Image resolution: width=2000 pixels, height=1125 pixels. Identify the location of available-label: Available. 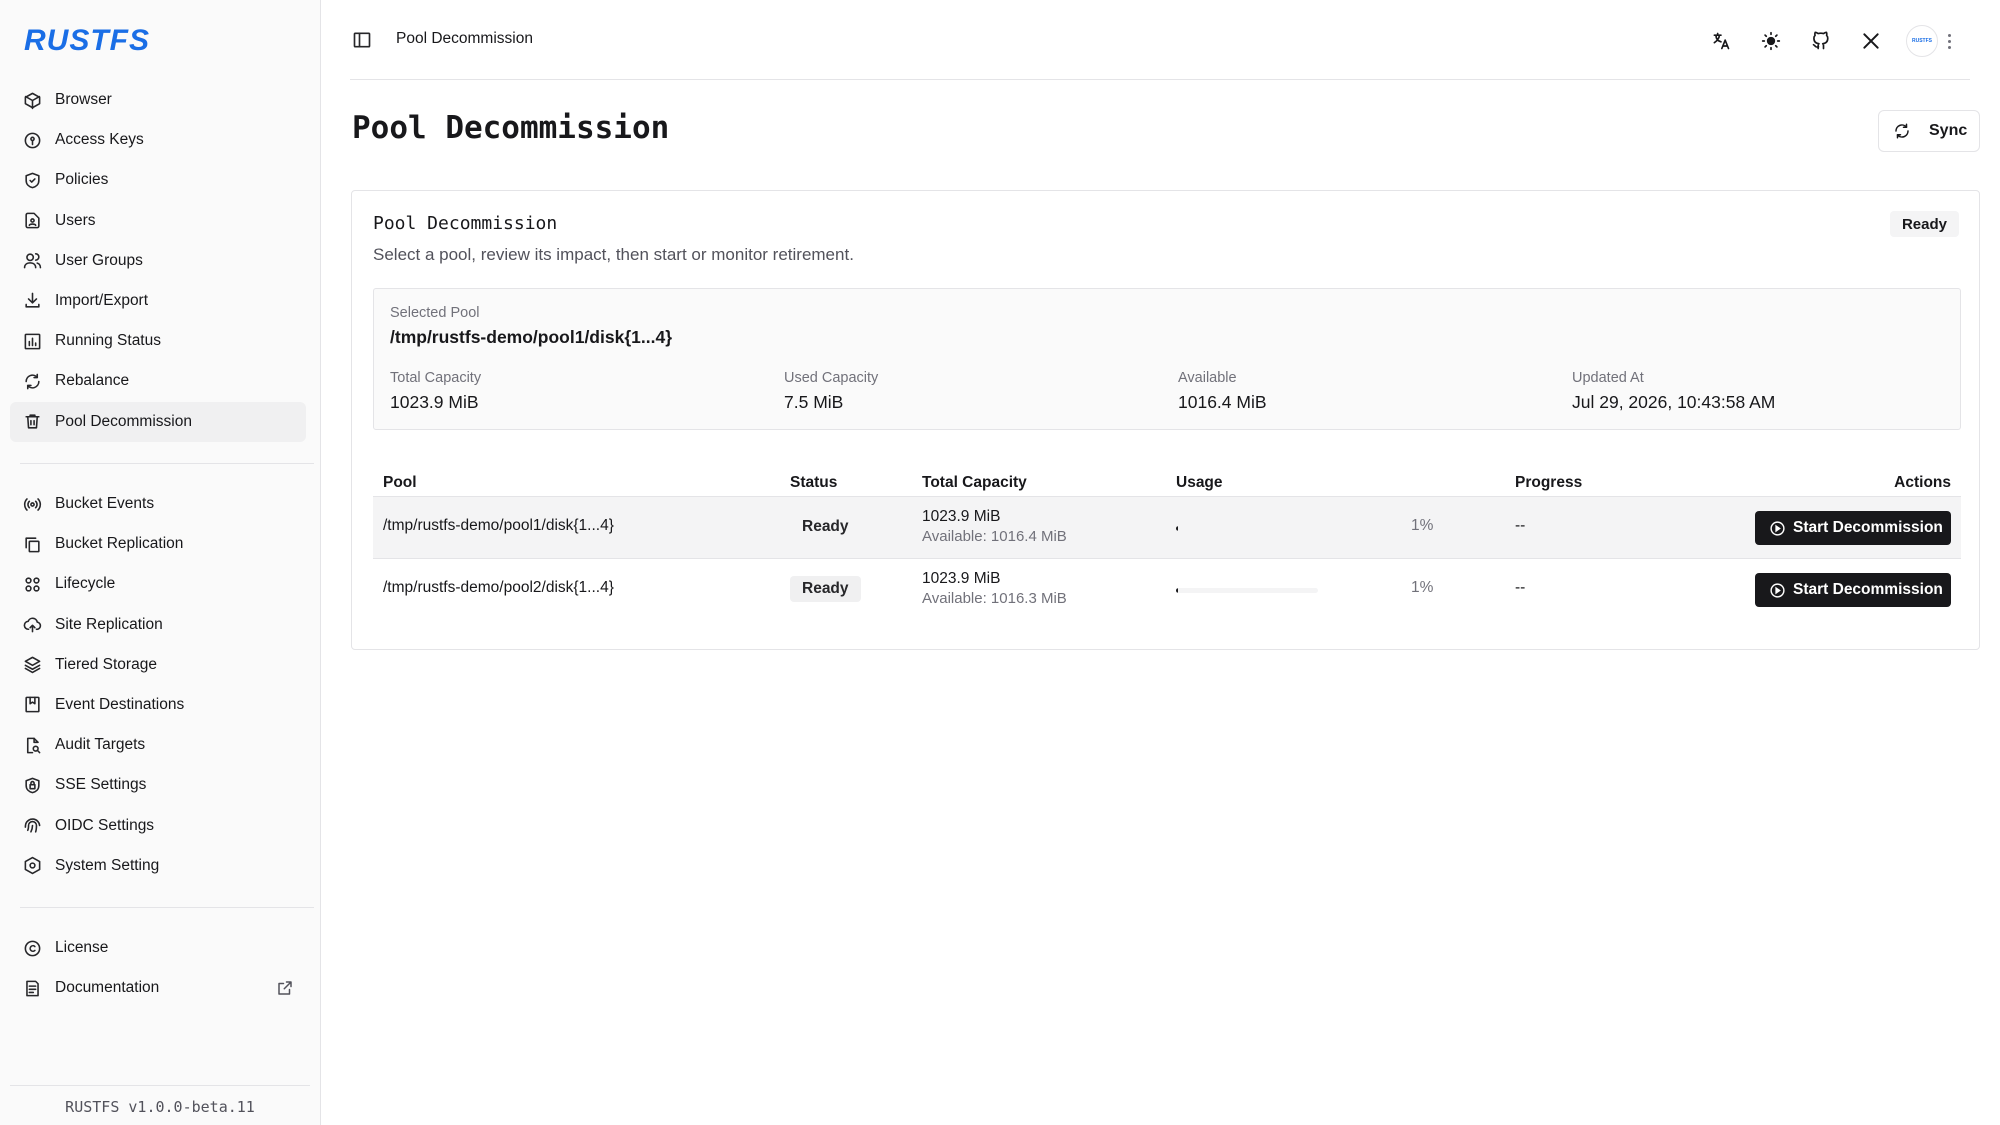
(1207, 378).